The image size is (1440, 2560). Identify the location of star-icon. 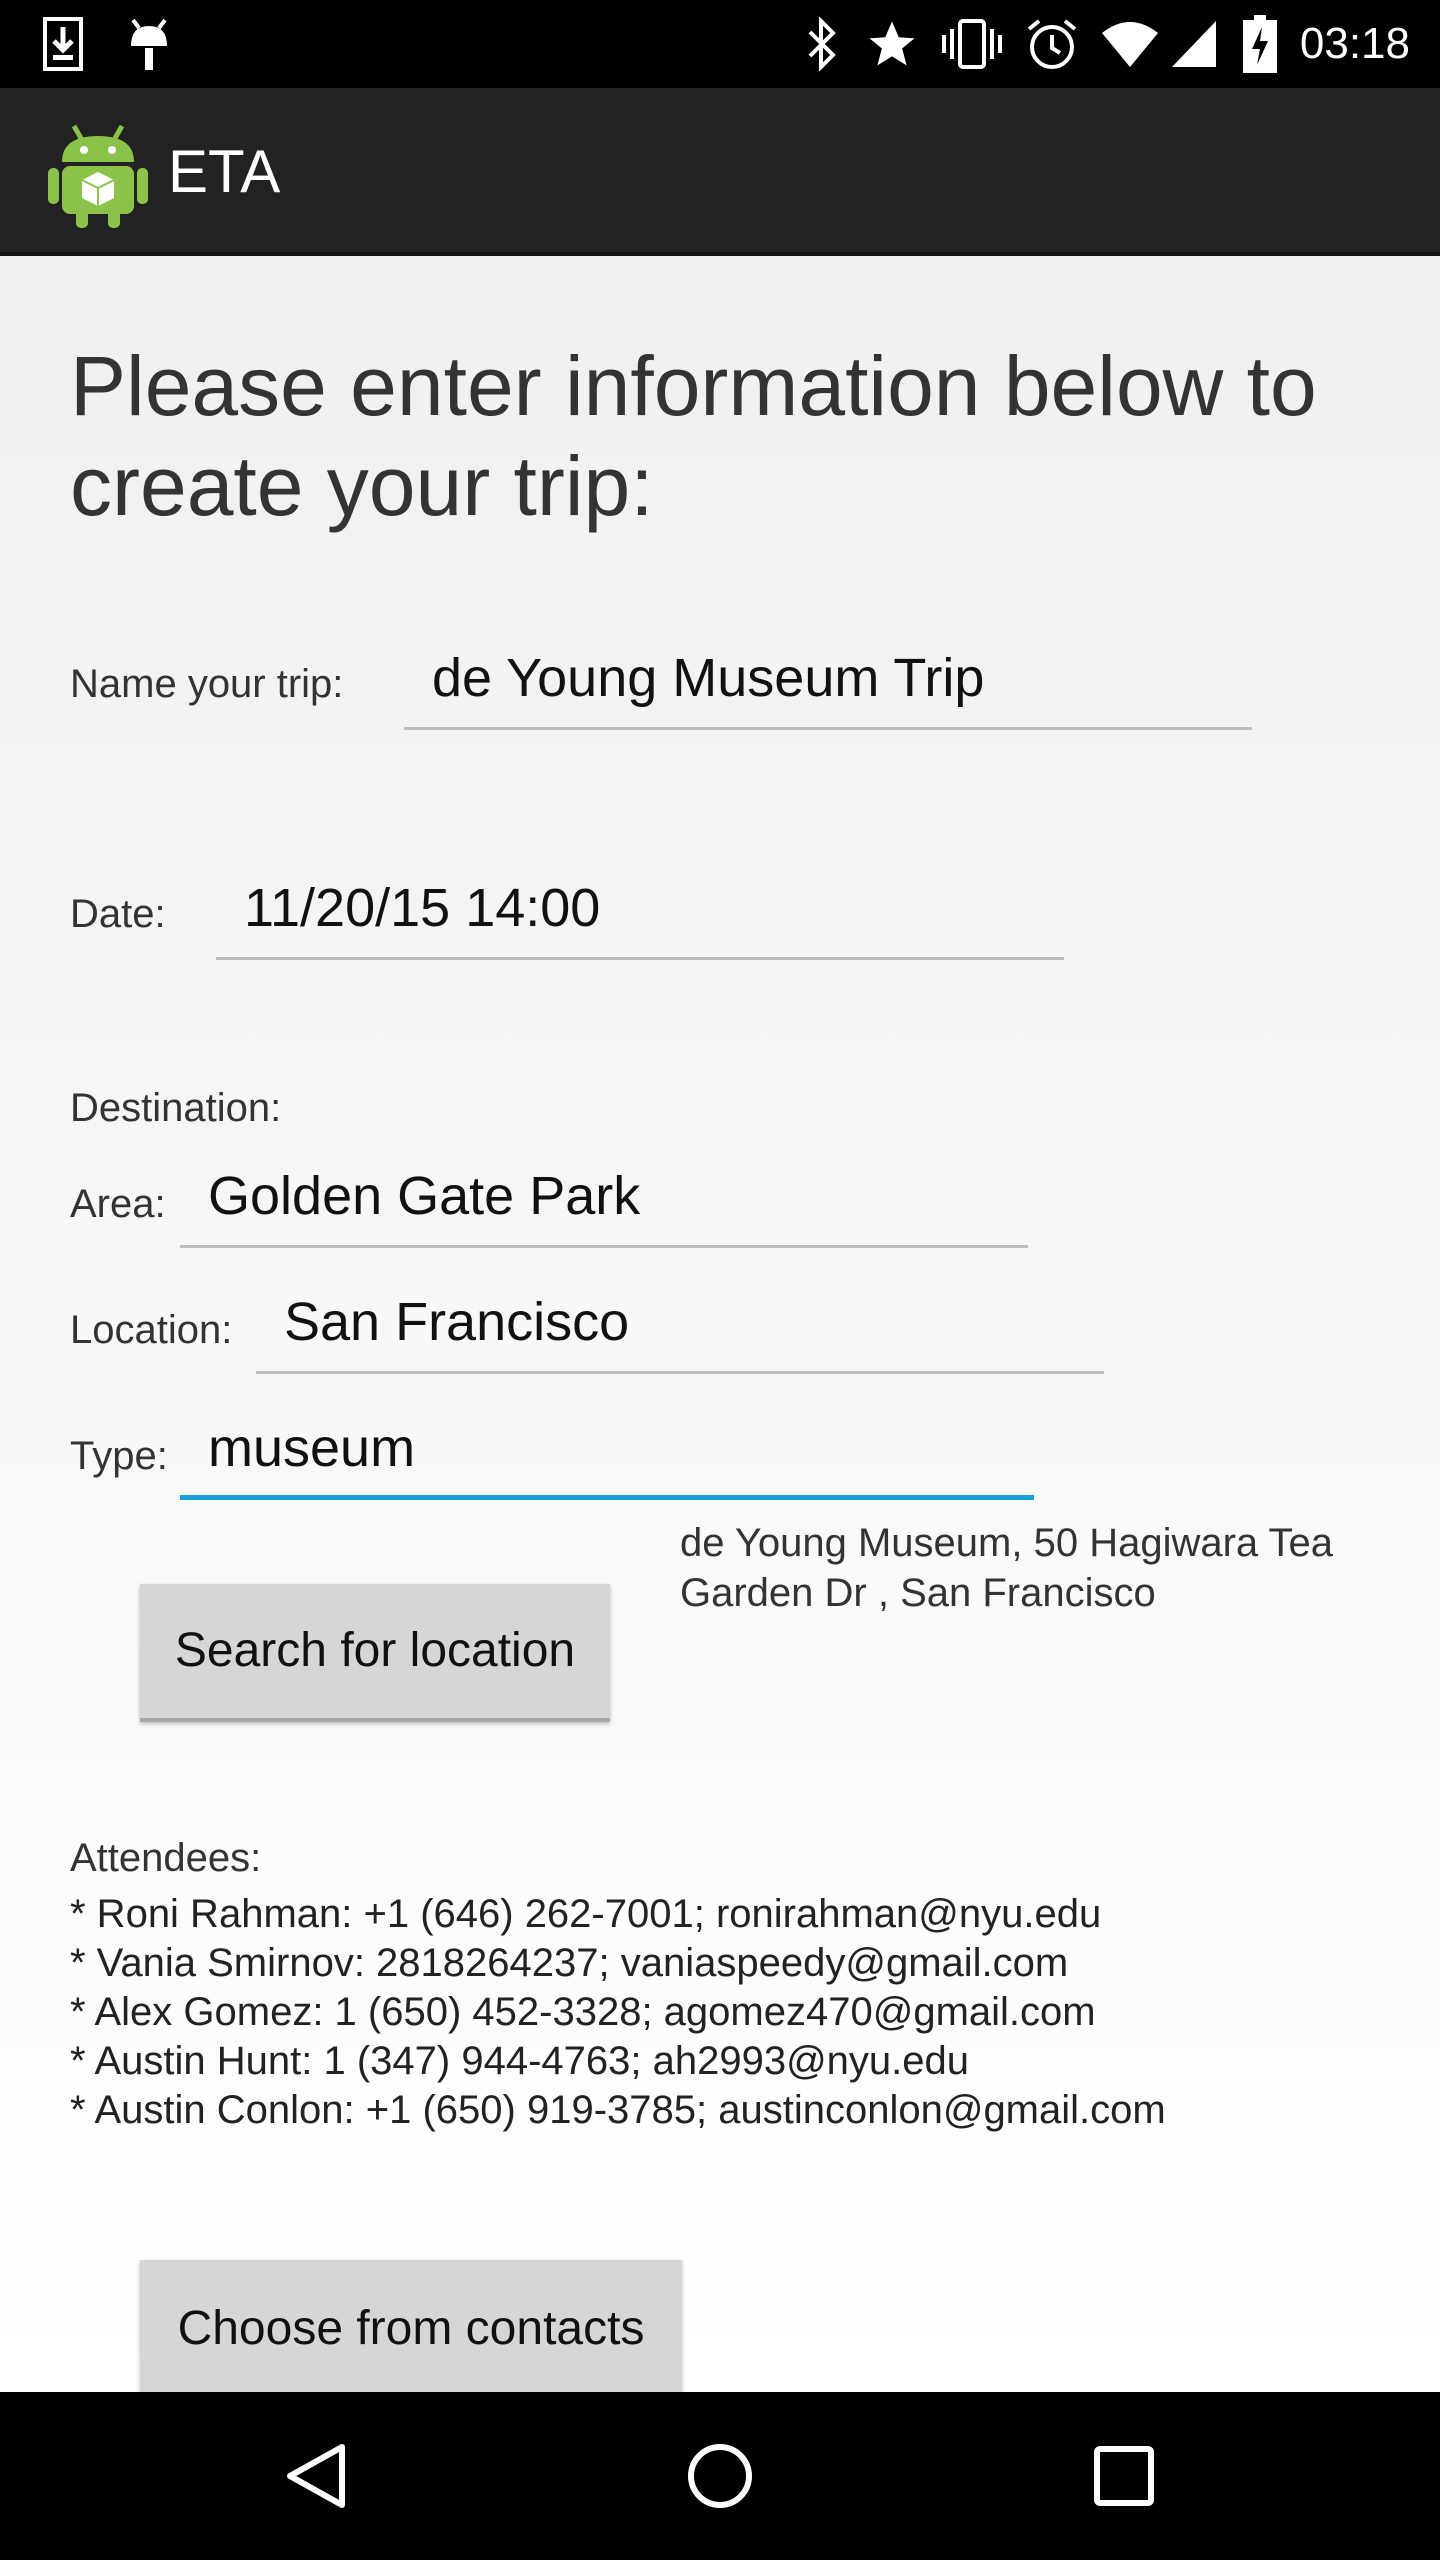
(892, 44).